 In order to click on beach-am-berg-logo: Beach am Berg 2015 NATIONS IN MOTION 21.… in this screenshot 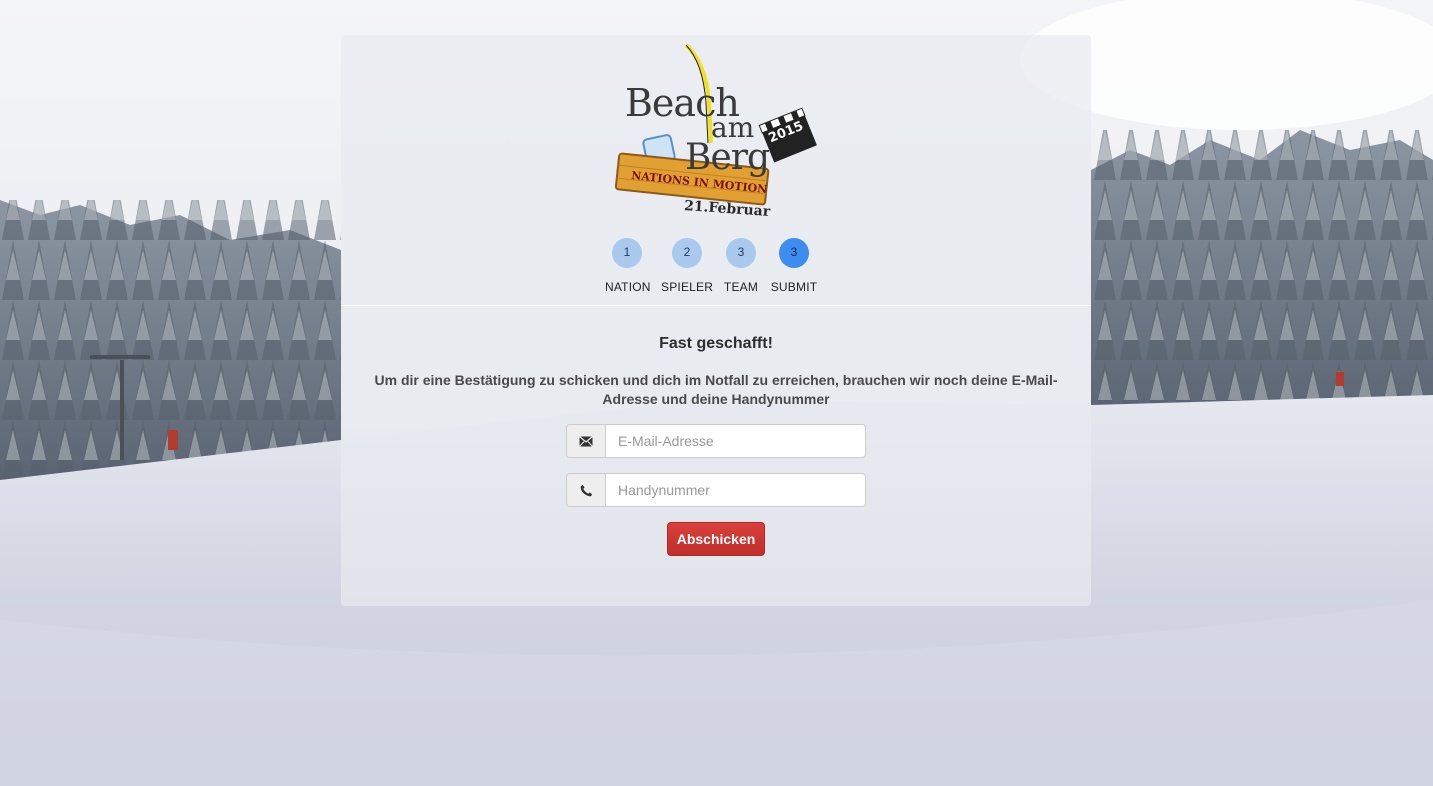, I will do `click(716, 133)`.